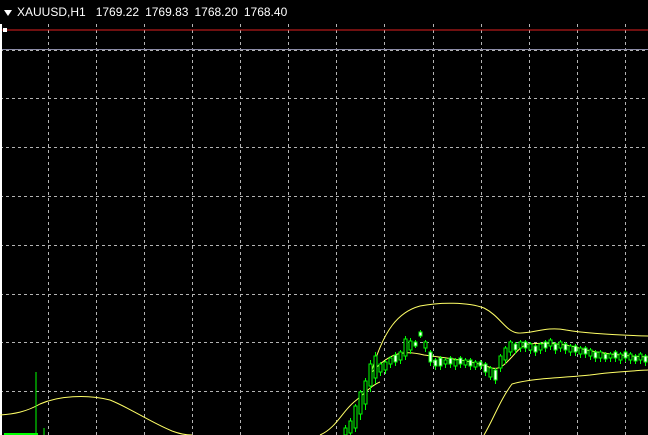 This screenshot has height=435, width=648. What do you see at coordinates (167, 12) in the screenshot?
I see `high-price-value: 1769.83` at bounding box center [167, 12].